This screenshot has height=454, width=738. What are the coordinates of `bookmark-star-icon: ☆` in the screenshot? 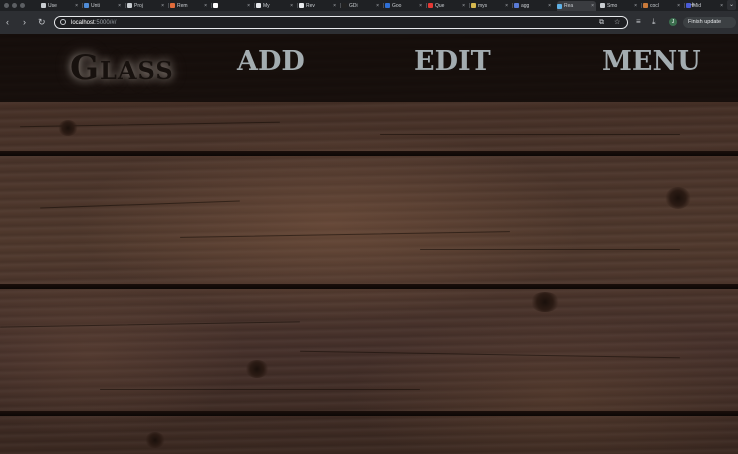 It's located at (617, 23).